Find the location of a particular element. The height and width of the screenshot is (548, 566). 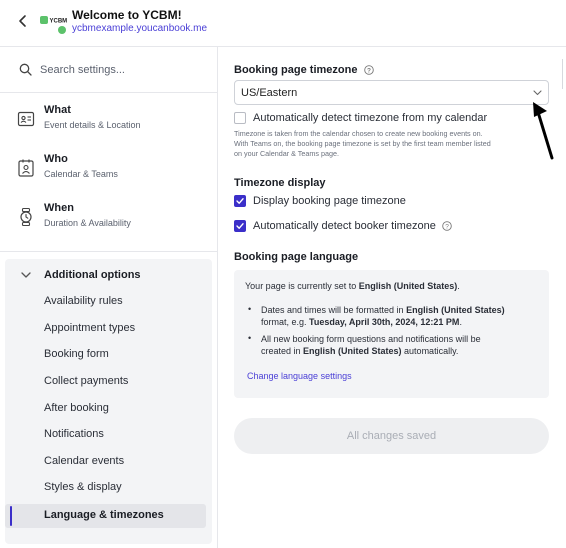

sidebar-item-language-timezones: Language & timezones is located at coordinates (105, 516).